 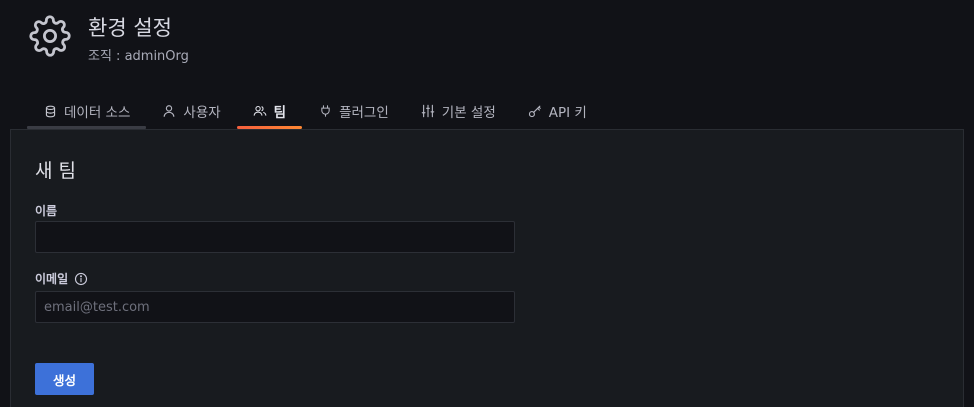 I want to click on email-input, so click(x=275, y=307).